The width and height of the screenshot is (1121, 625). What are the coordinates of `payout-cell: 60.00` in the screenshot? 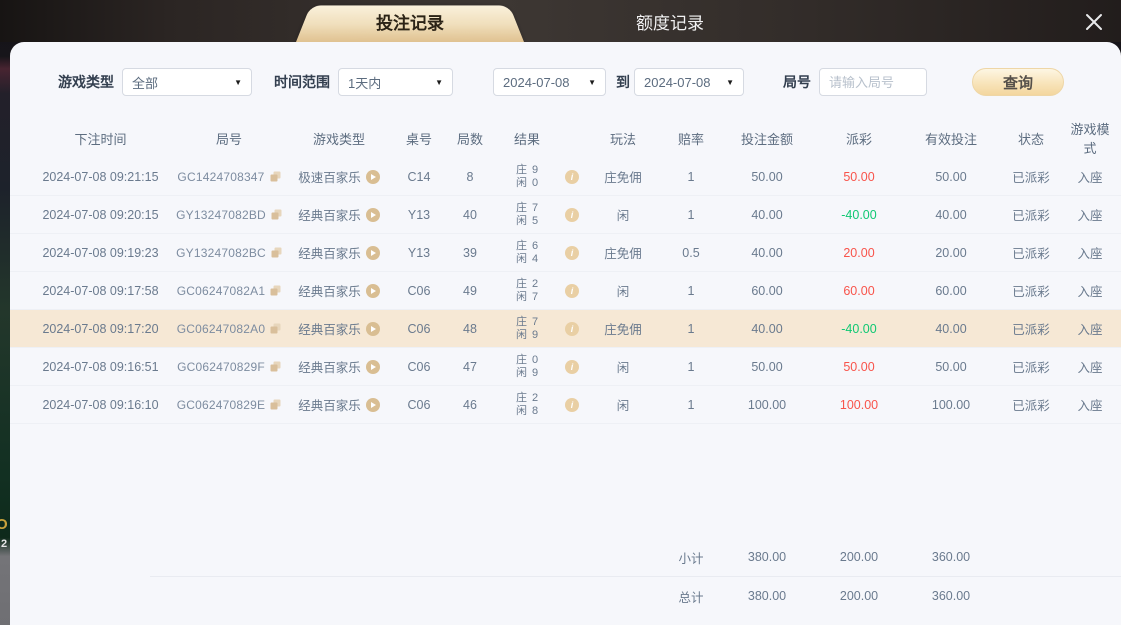 It's located at (859, 290).